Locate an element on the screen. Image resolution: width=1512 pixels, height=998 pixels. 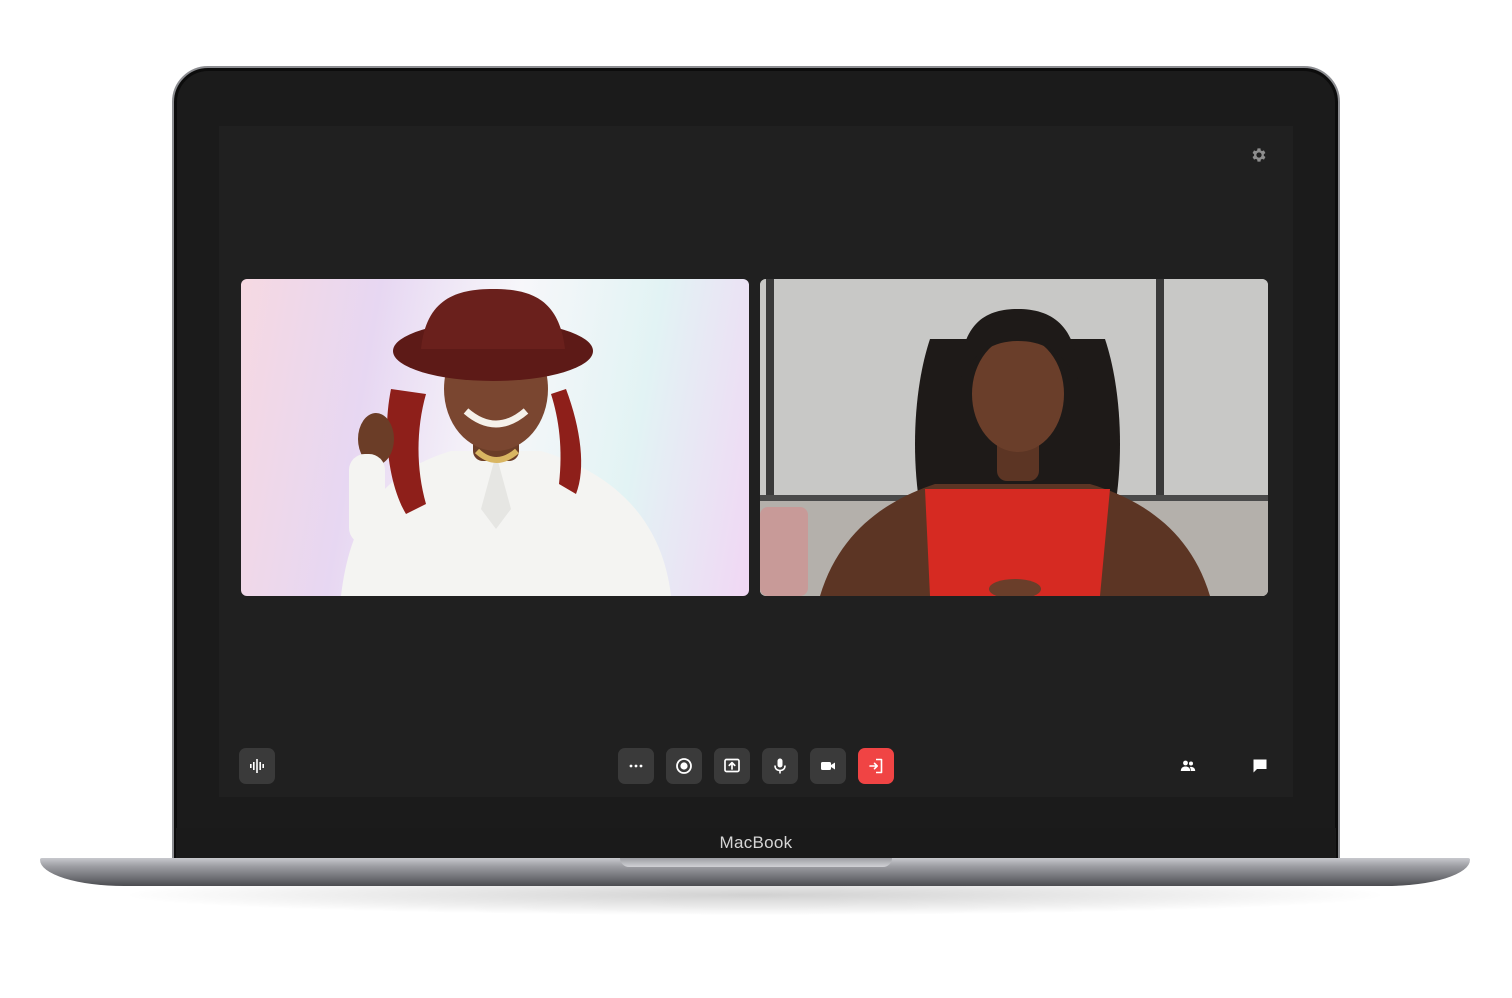
record-icon is located at coordinates (684, 766).